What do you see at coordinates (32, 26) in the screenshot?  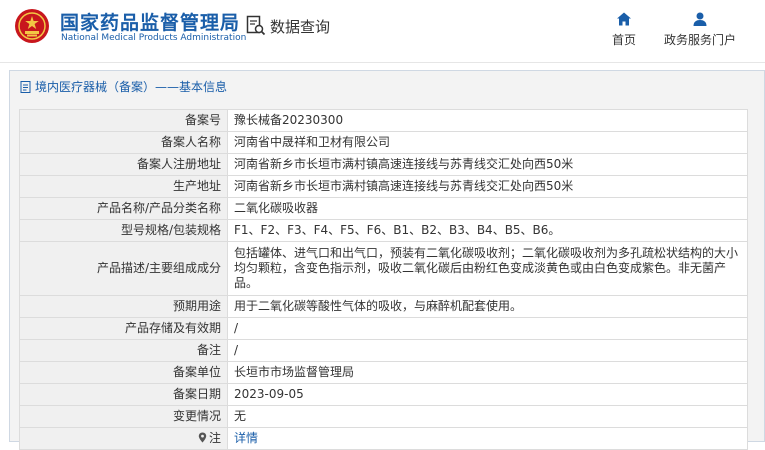 I see `national-emblem-icon` at bounding box center [32, 26].